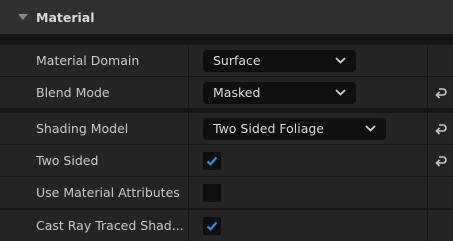  Describe the element at coordinates (268, 128) in the screenshot. I see `dropdown-value: Two Sided Foliage` at that location.